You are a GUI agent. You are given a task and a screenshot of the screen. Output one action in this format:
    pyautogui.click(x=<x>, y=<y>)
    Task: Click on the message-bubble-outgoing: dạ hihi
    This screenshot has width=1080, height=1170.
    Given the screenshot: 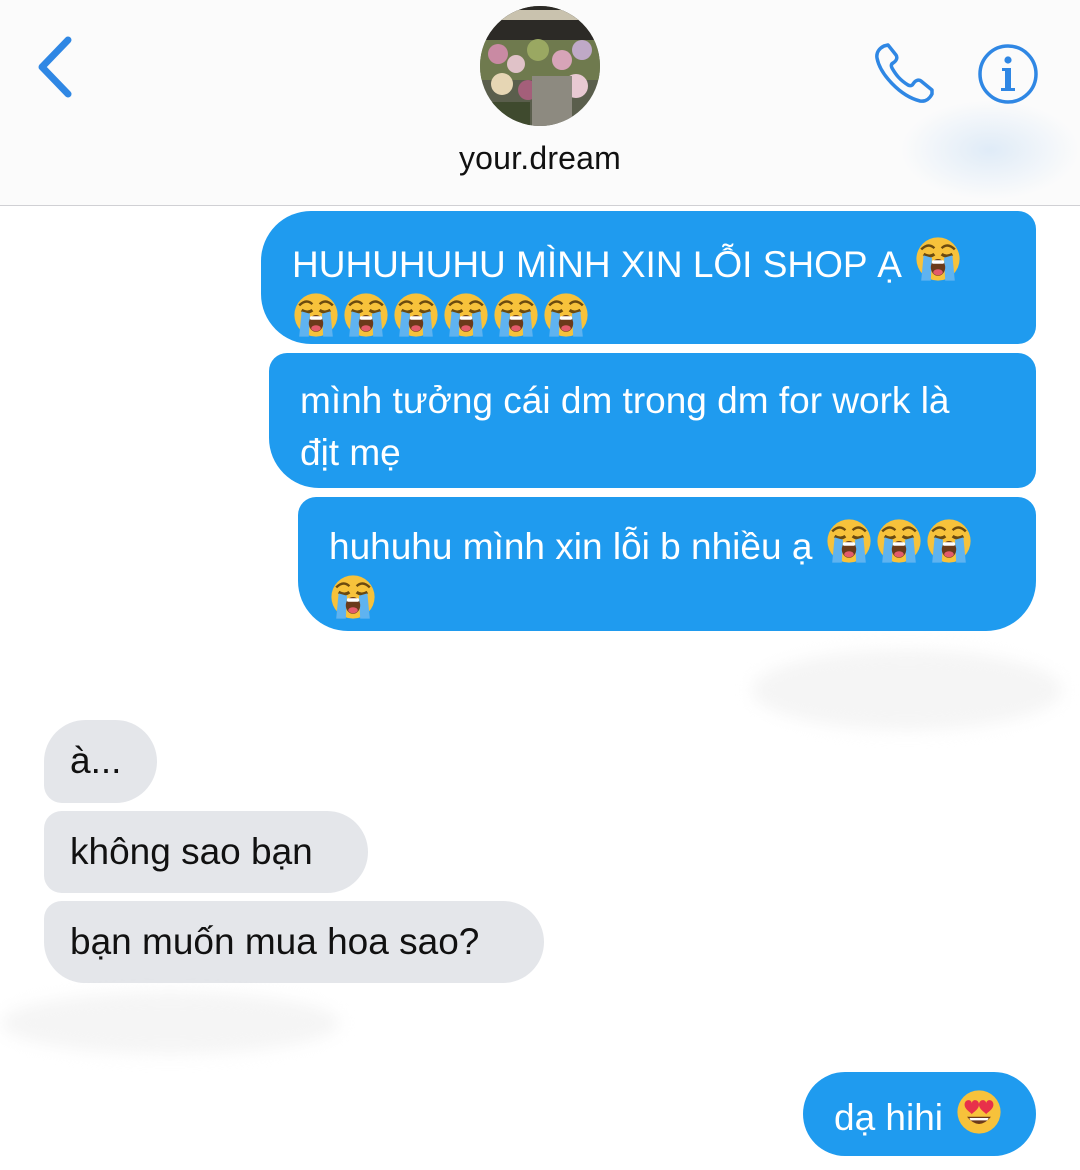 What is the action you would take?
    pyautogui.click(x=919, y=1114)
    